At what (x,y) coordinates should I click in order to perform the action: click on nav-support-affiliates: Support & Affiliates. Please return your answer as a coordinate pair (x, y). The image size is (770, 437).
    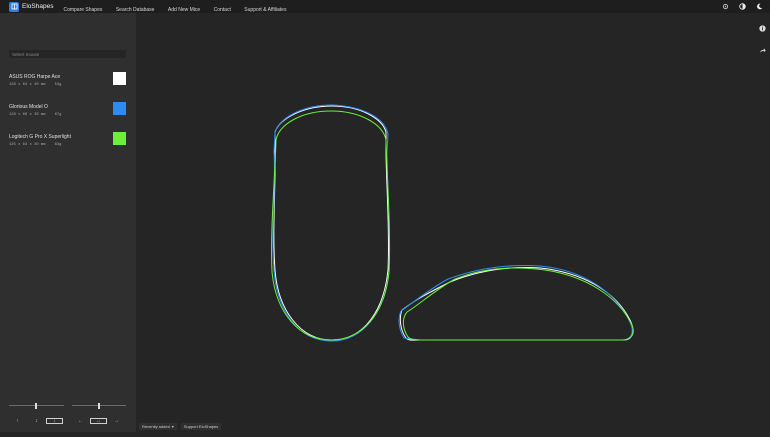
    Looking at the image, I should click on (265, 10).